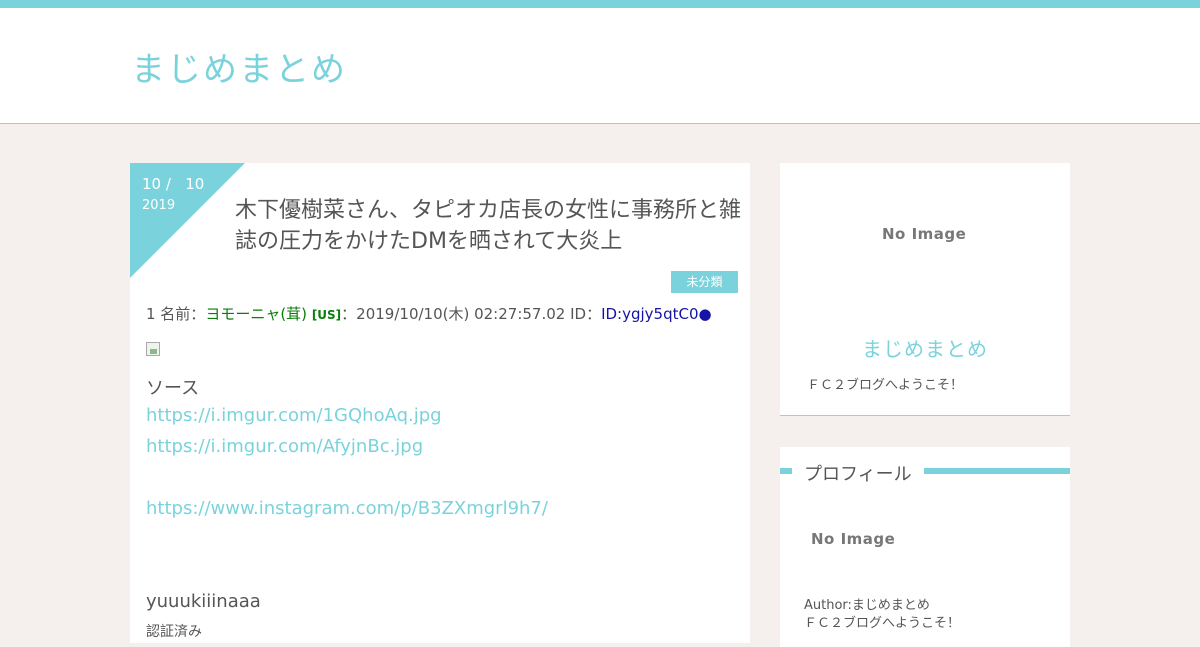 The width and height of the screenshot is (1200, 647). What do you see at coordinates (153, 349) in the screenshot?
I see `broken-image-icon` at bounding box center [153, 349].